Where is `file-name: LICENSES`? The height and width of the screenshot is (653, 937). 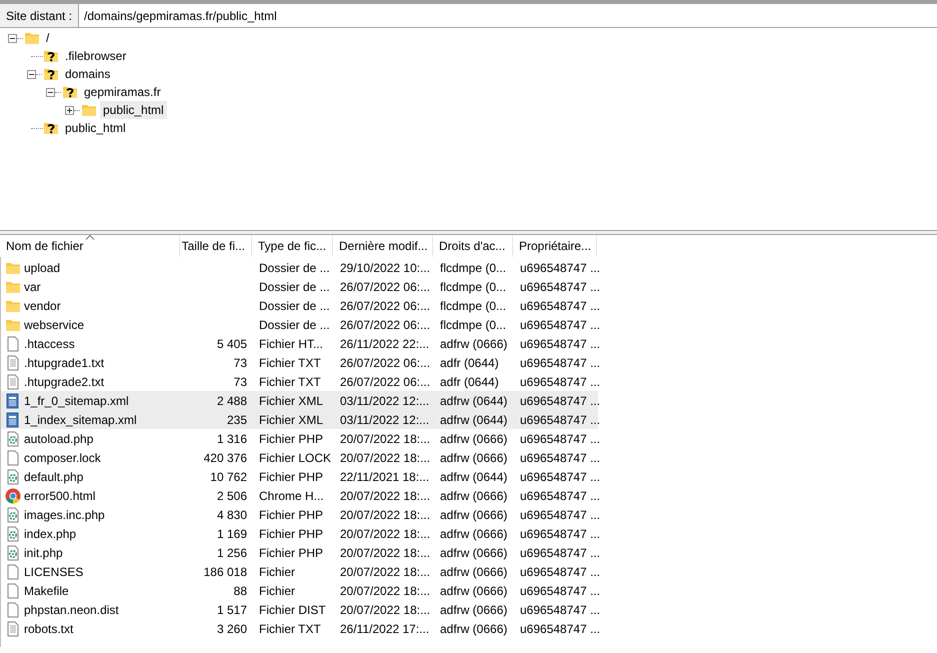 file-name: LICENSES is located at coordinates (54, 572).